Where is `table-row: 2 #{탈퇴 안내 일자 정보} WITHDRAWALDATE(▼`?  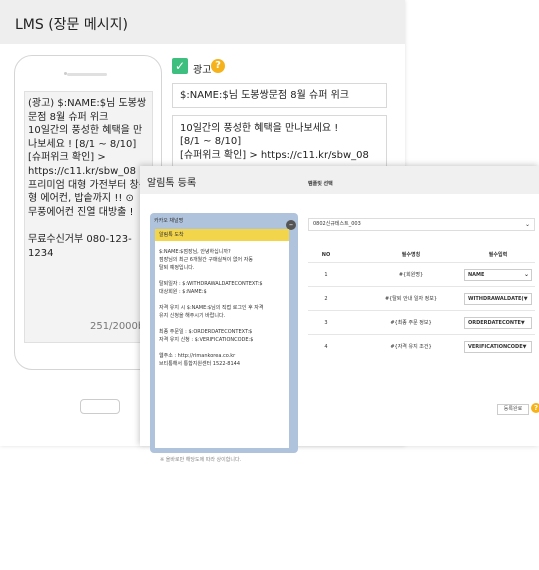
table-row: 2 #{탈퇴 안내 일자 정보} WITHDRAWALDATE(▼ is located at coordinates (421, 298).